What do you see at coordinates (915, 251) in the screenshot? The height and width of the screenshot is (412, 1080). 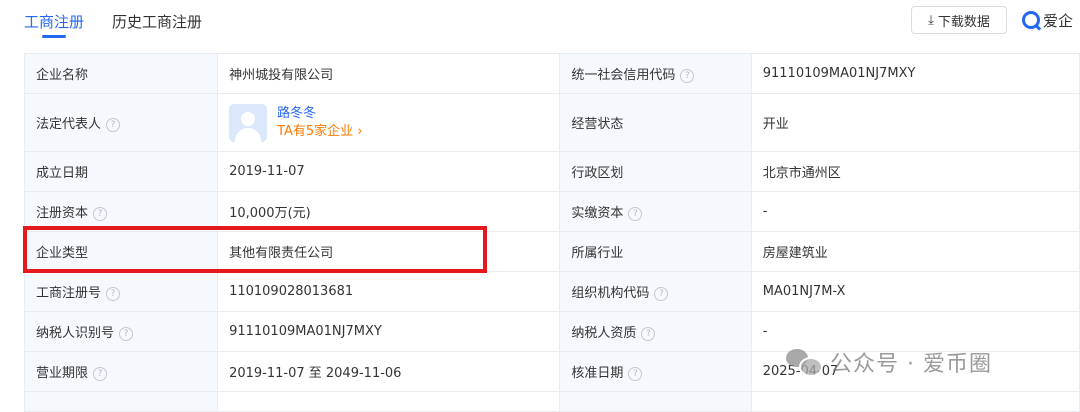 I see `value-industry: 房屋建筑业` at bounding box center [915, 251].